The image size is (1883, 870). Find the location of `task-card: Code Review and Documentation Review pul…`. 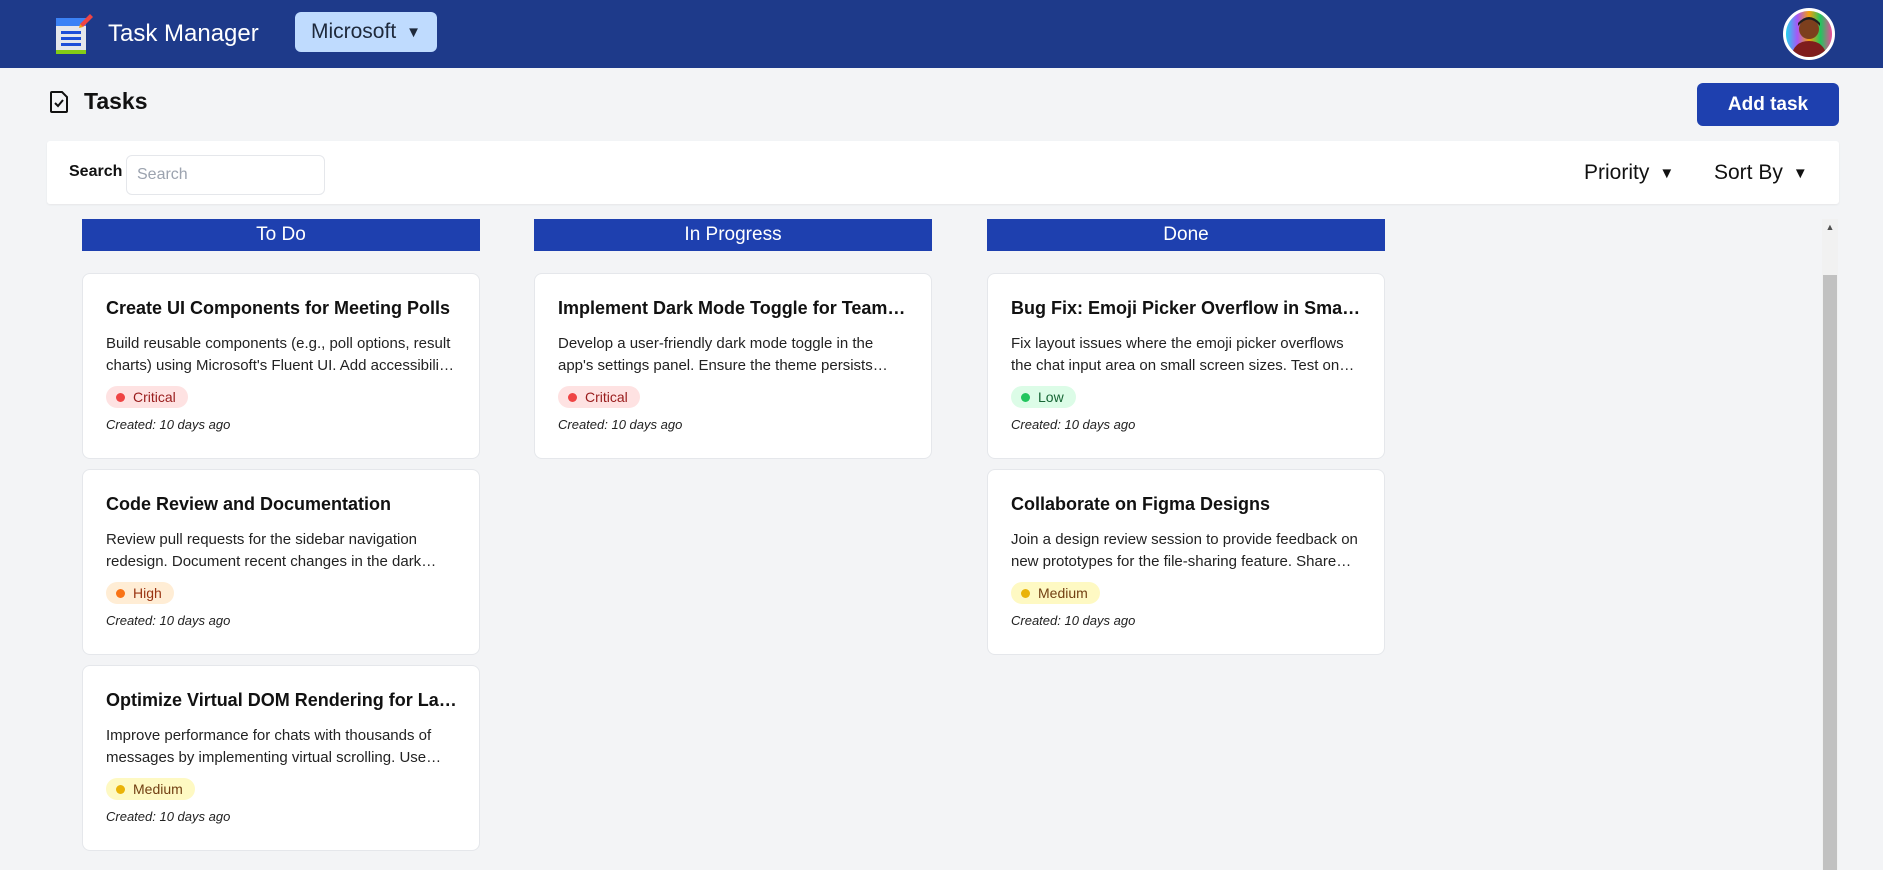

task-card: Code Review and Documentation Review pul… is located at coordinates (281, 562).